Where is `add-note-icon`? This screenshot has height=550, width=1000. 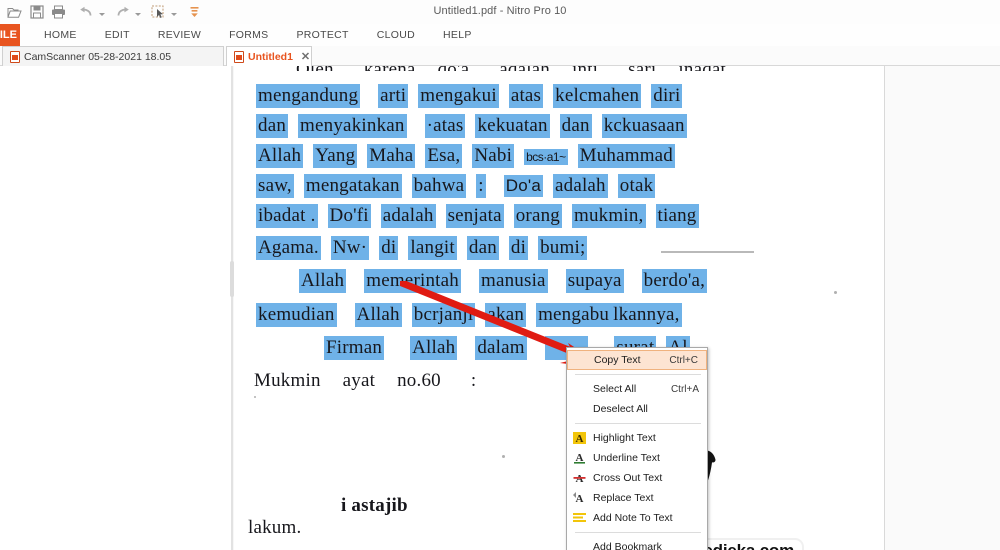 add-note-icon is located at coordinates (579, 518).